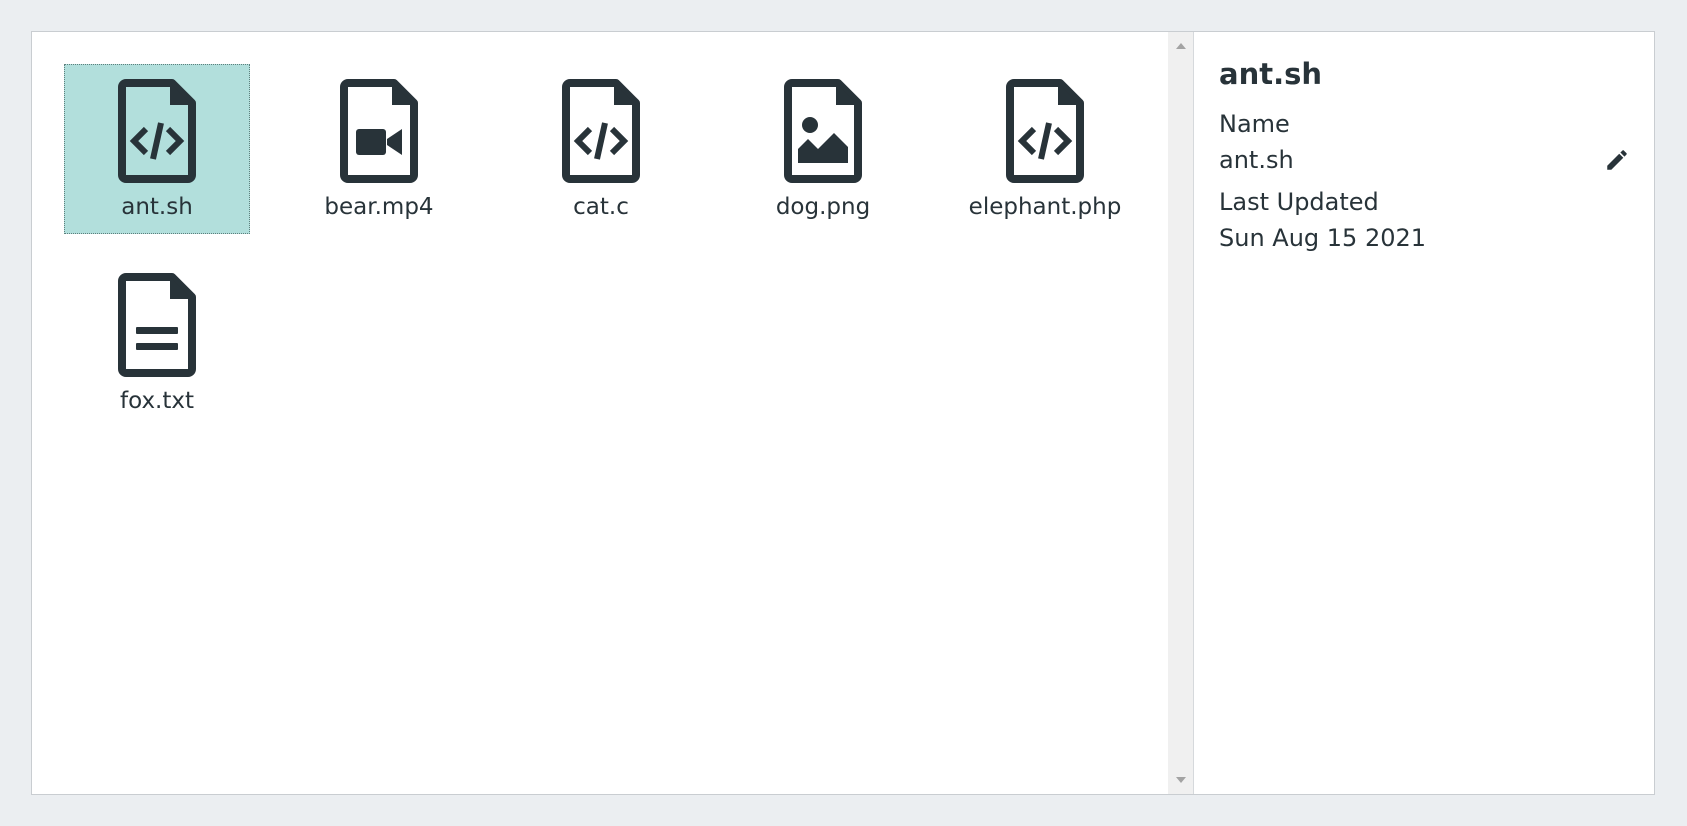 This screenshot has height=826, width=1687. Describe the element at coordinates (1181, 413) in the screenshot. I see `vertical-scrollbar` at that location.